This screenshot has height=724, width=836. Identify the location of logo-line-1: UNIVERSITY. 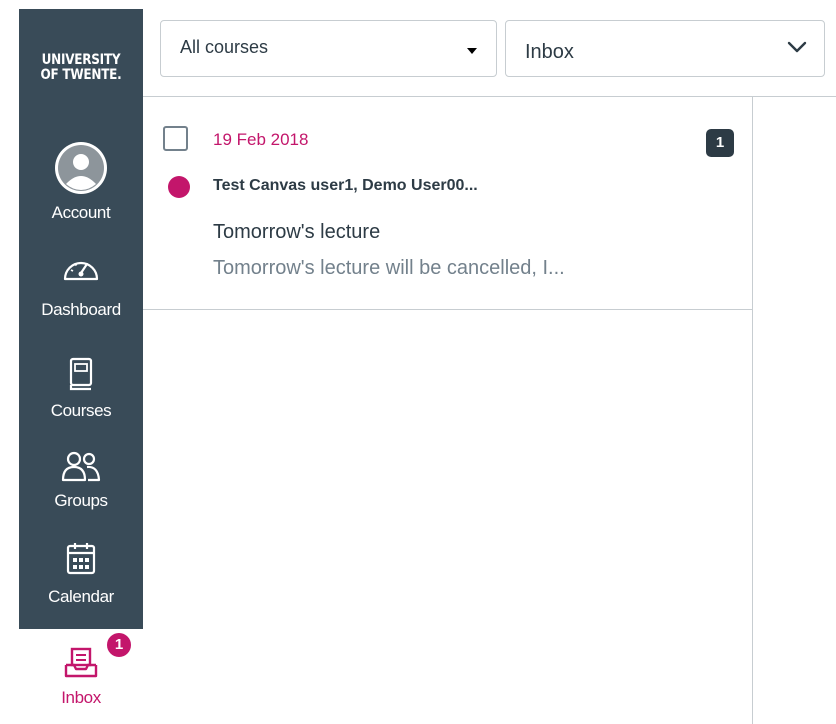
(81, 60).